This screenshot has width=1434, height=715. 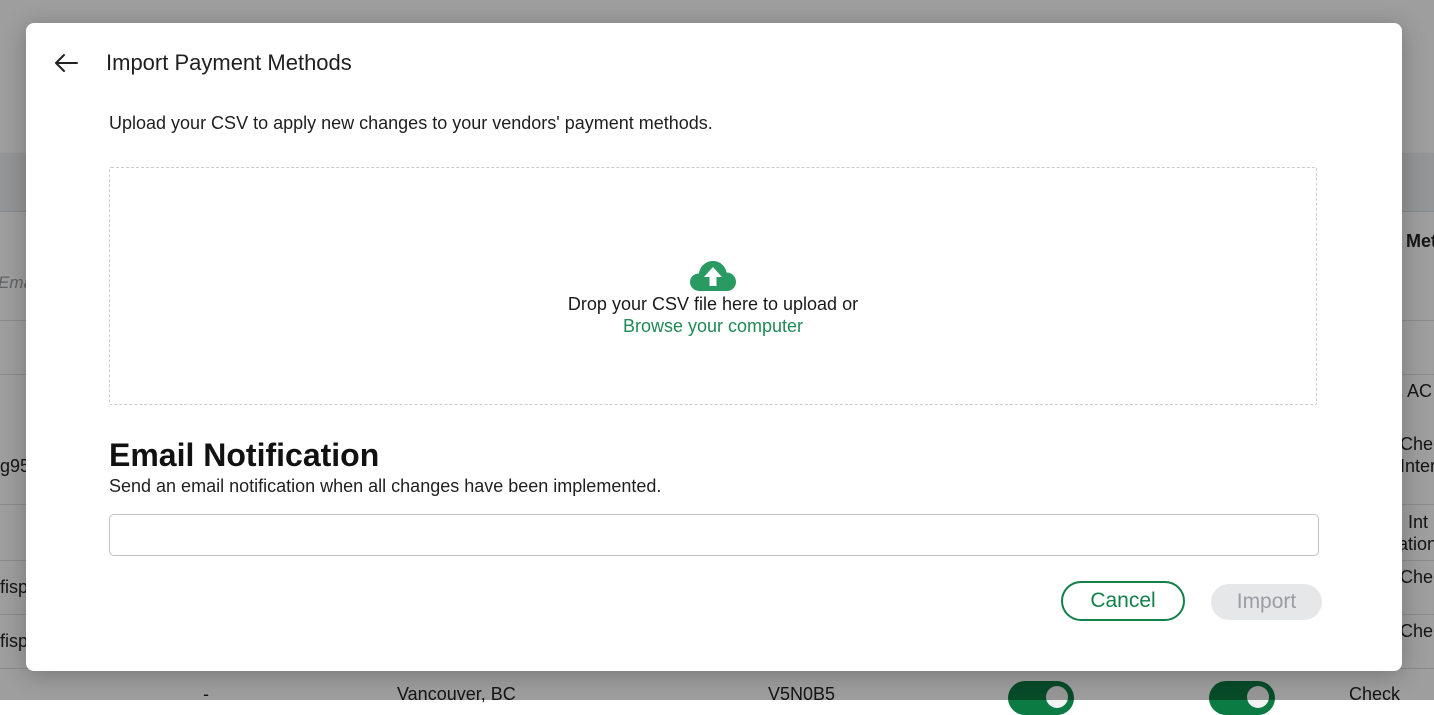 I want to click on email-field, so click(x=714, y=535).